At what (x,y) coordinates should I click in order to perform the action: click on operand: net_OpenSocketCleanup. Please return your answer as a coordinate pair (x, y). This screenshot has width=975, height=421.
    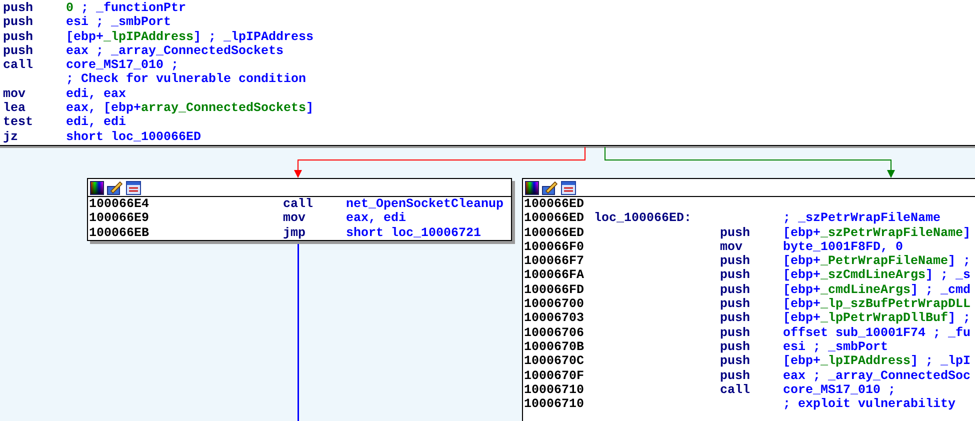
    Looking at the image, I should click on (425, 204).